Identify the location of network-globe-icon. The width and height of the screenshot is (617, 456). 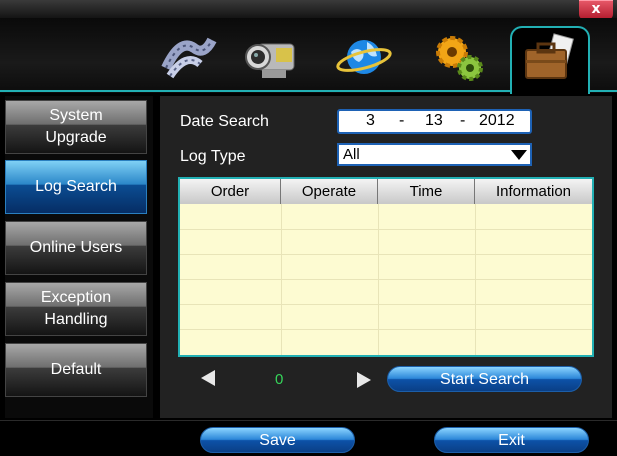
(364, 57).